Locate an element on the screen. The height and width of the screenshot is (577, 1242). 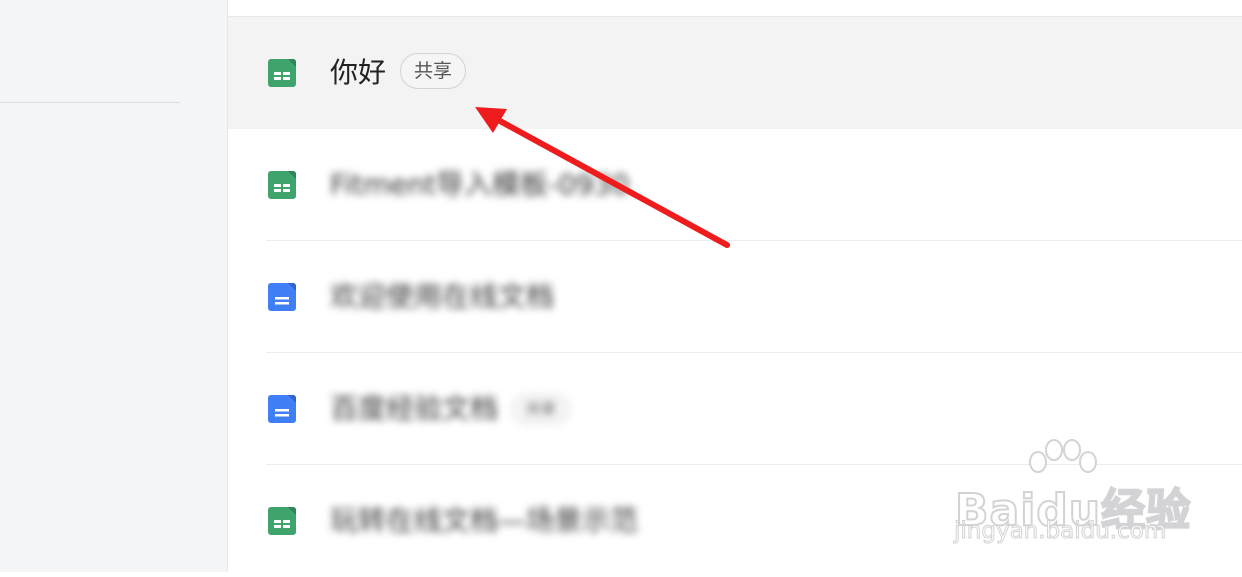
file-name: 玩转在线文档—场景示范 is located at coordinates (484, 521).